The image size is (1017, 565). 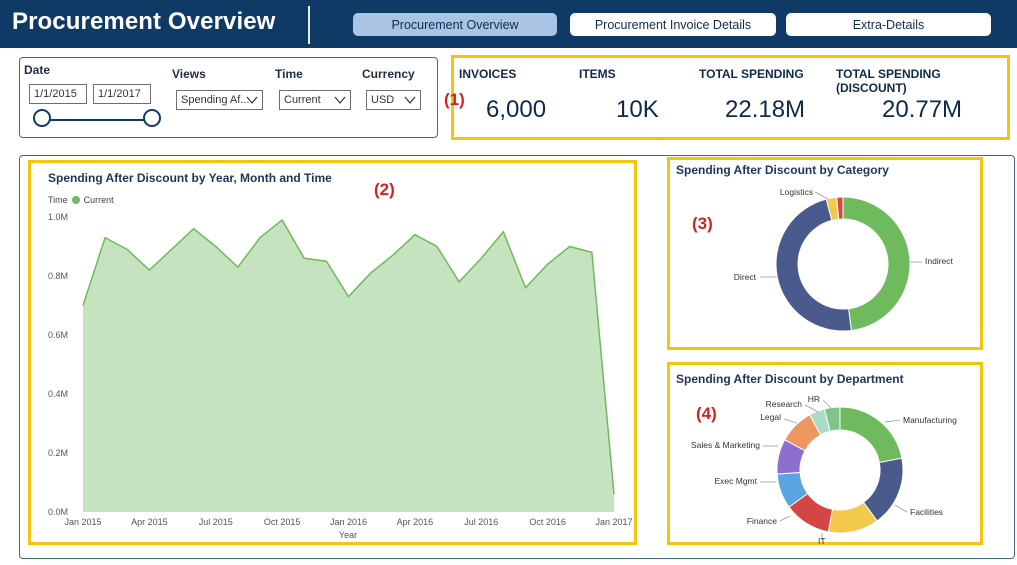 What do you see at coordinates (613, 522) in the screenshot?
I see `x-tick-label: Jan 2017` at bounding box center [613, 522].